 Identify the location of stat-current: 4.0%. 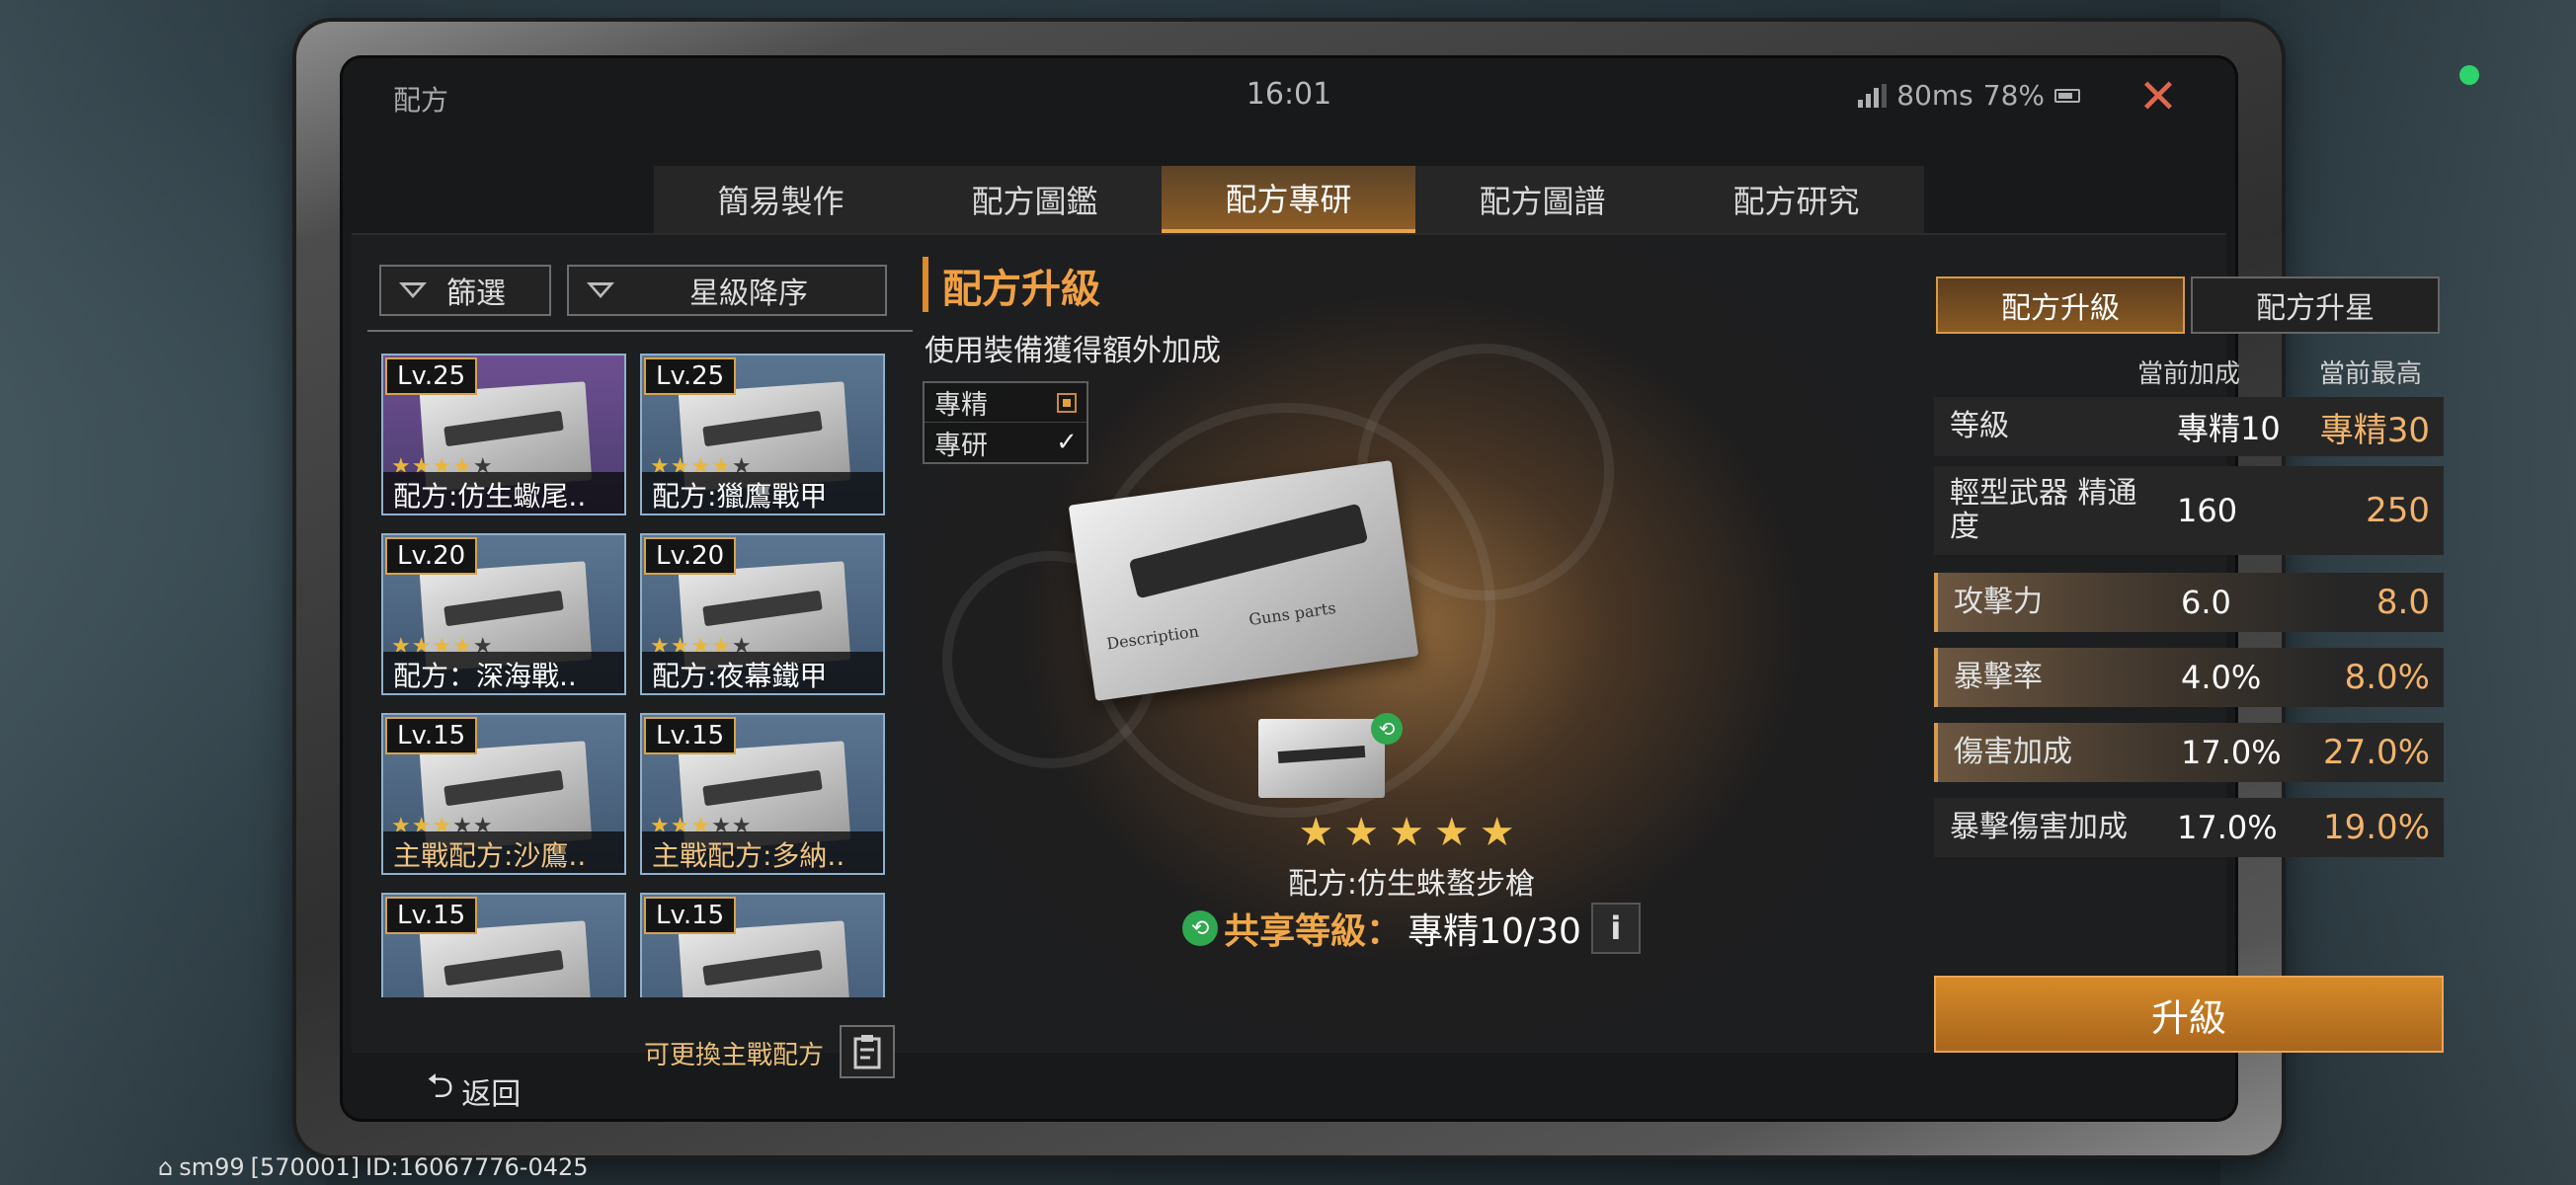
(2221, 678).